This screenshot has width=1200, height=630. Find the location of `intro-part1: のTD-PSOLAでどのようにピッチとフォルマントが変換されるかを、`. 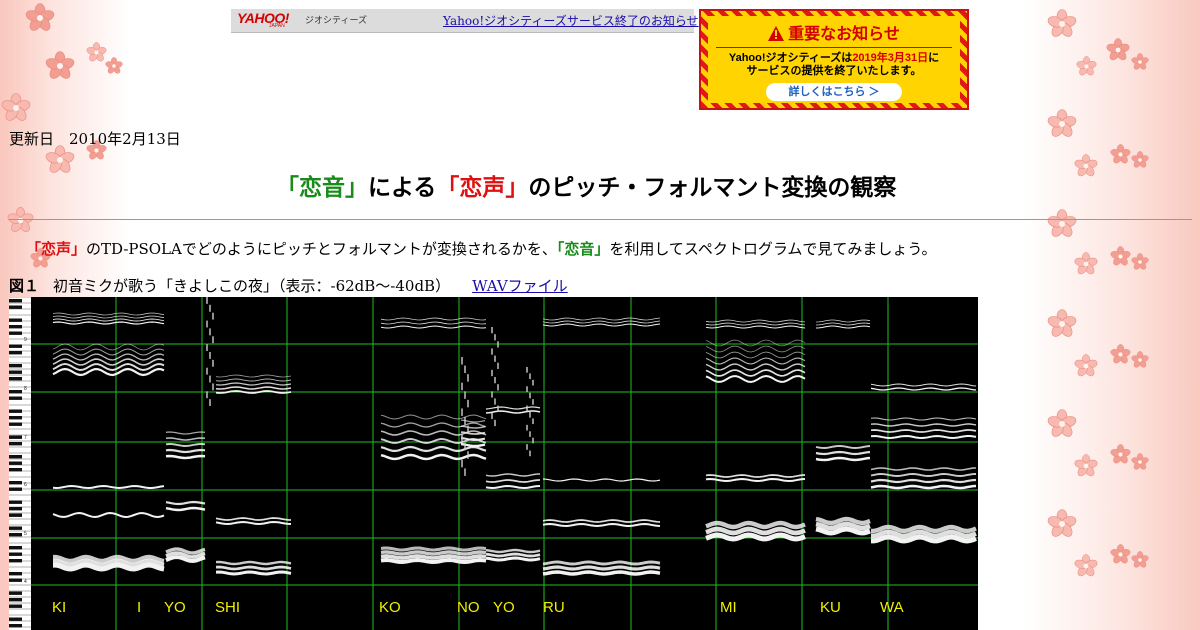

intro-part1: のTD-PSOLAでどのようにピッチとフォルマントが変換されるかを、 is located at coordinates (321, 249).